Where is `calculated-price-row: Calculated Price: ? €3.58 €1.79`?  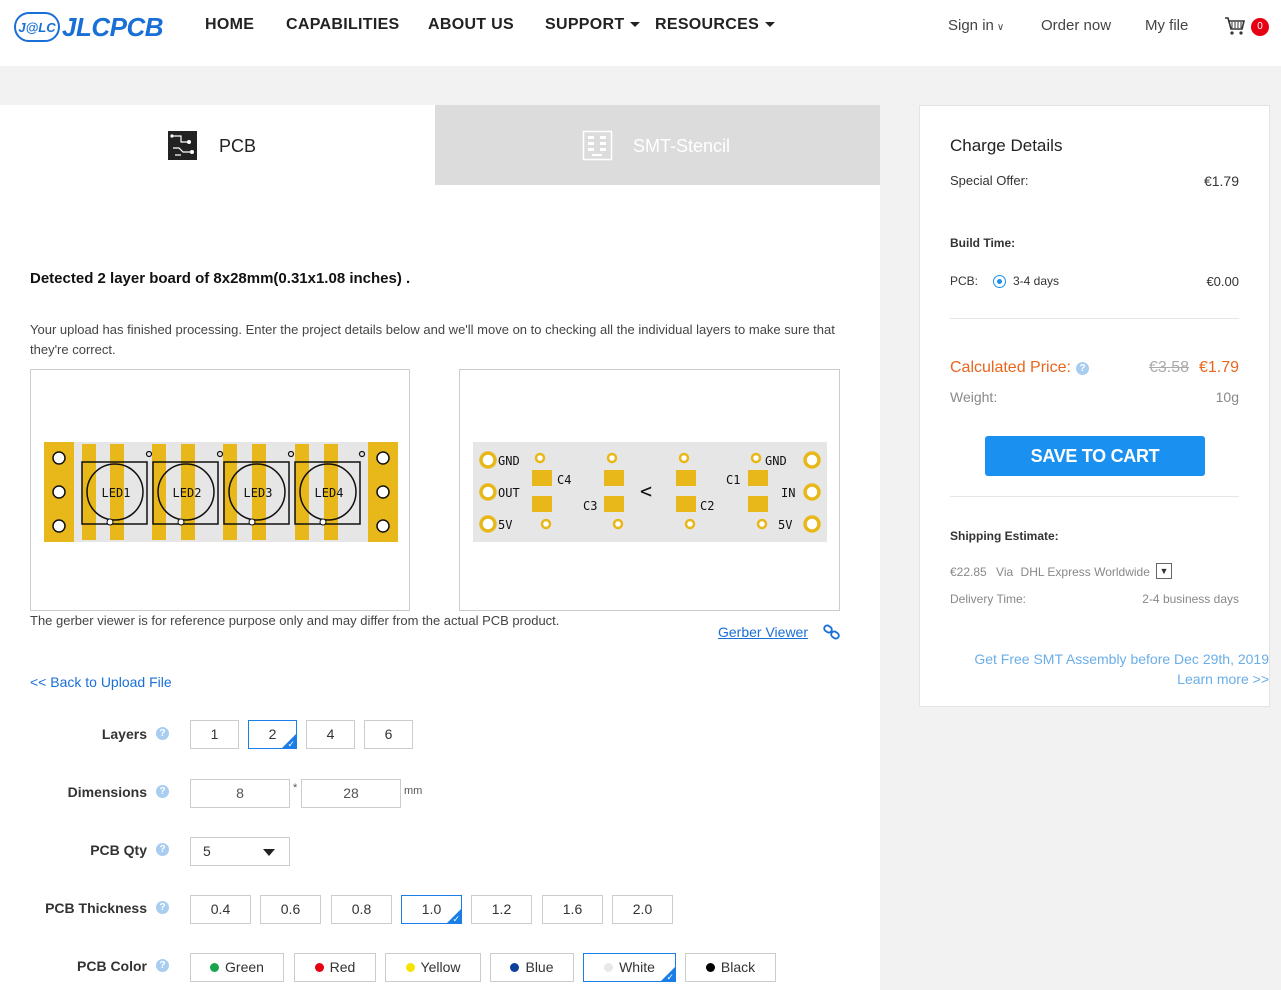
calculated-price-row: Calculated Price: ? €3.58 €1.79 is located at coordinates (1094, 368).